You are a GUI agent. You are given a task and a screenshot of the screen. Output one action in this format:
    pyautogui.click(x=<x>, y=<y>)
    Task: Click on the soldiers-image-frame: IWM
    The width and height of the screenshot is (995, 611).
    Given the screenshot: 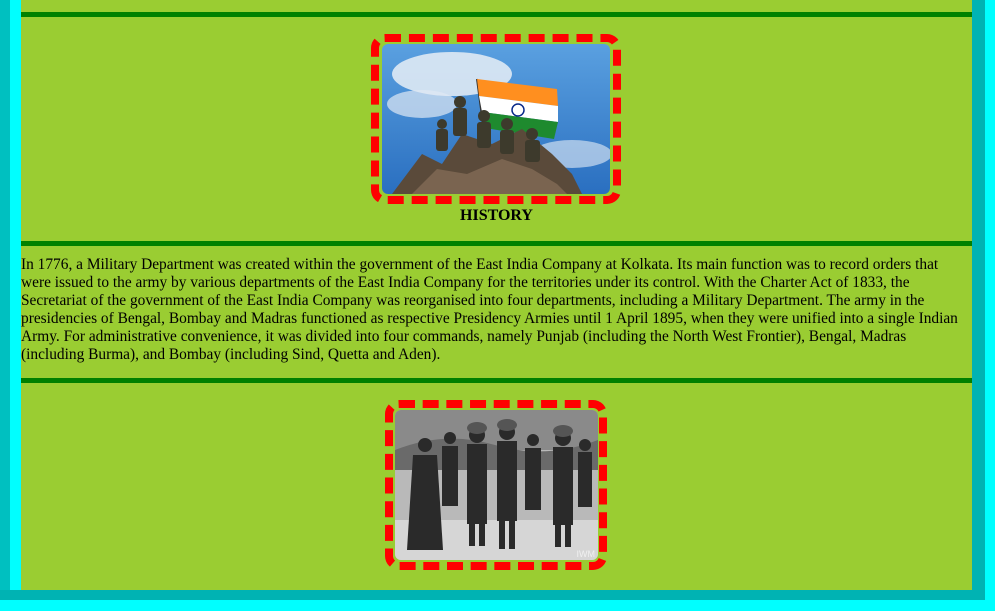 What is the action you would take?
    pyautogui.click(x=496, y=485)
    